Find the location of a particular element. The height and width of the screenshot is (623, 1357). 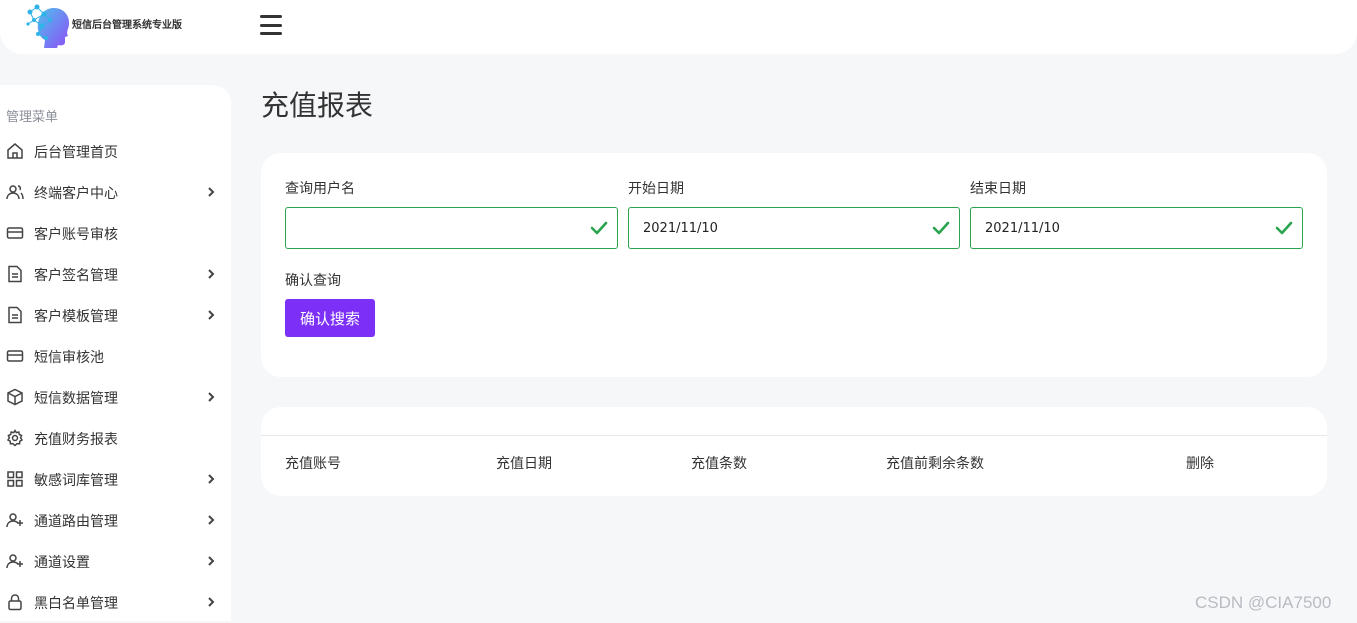

sidebar-item-sensitive-words: 敏感词库管理 is located at coordinates (115, 479).